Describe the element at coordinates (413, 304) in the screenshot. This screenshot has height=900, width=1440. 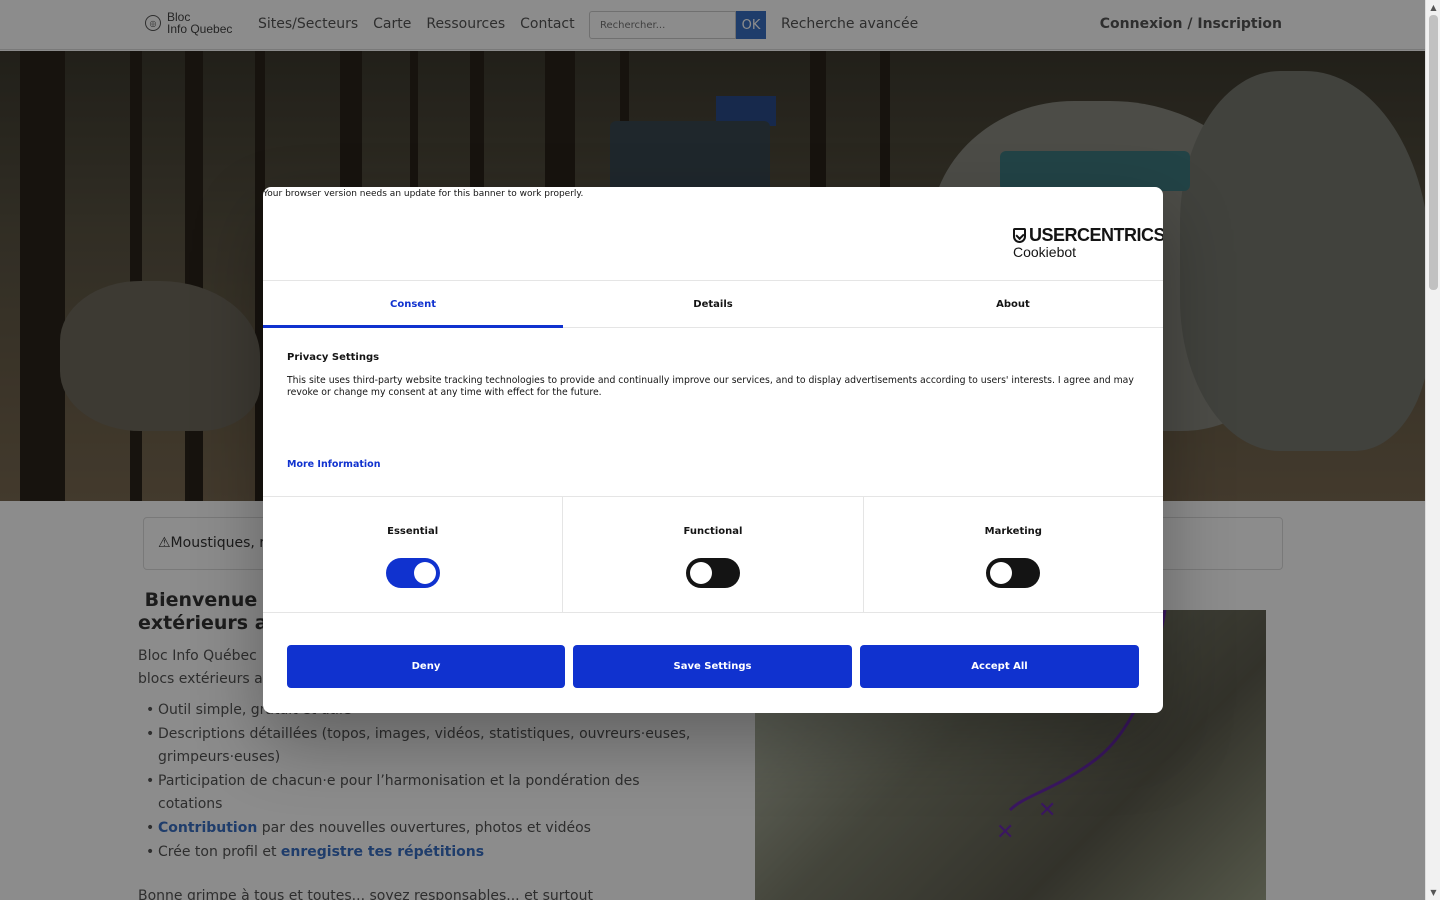
I see `tab-consent: Consent` at that location.